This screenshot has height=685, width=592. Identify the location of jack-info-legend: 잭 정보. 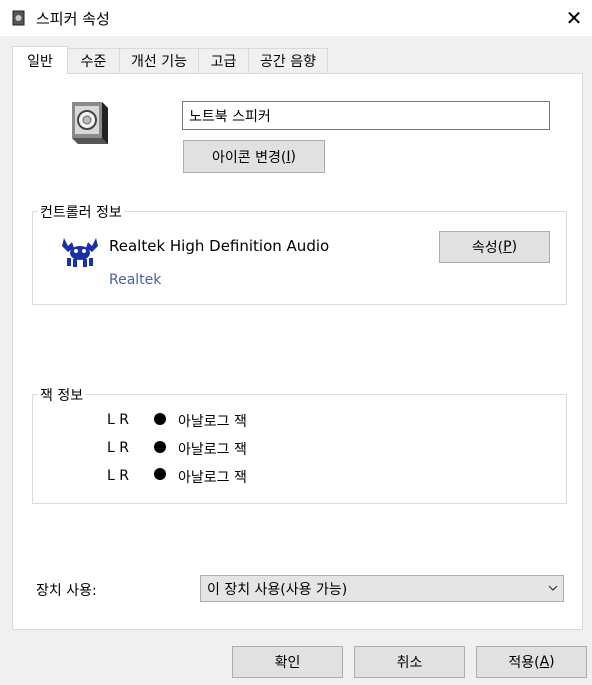
(62, 395).